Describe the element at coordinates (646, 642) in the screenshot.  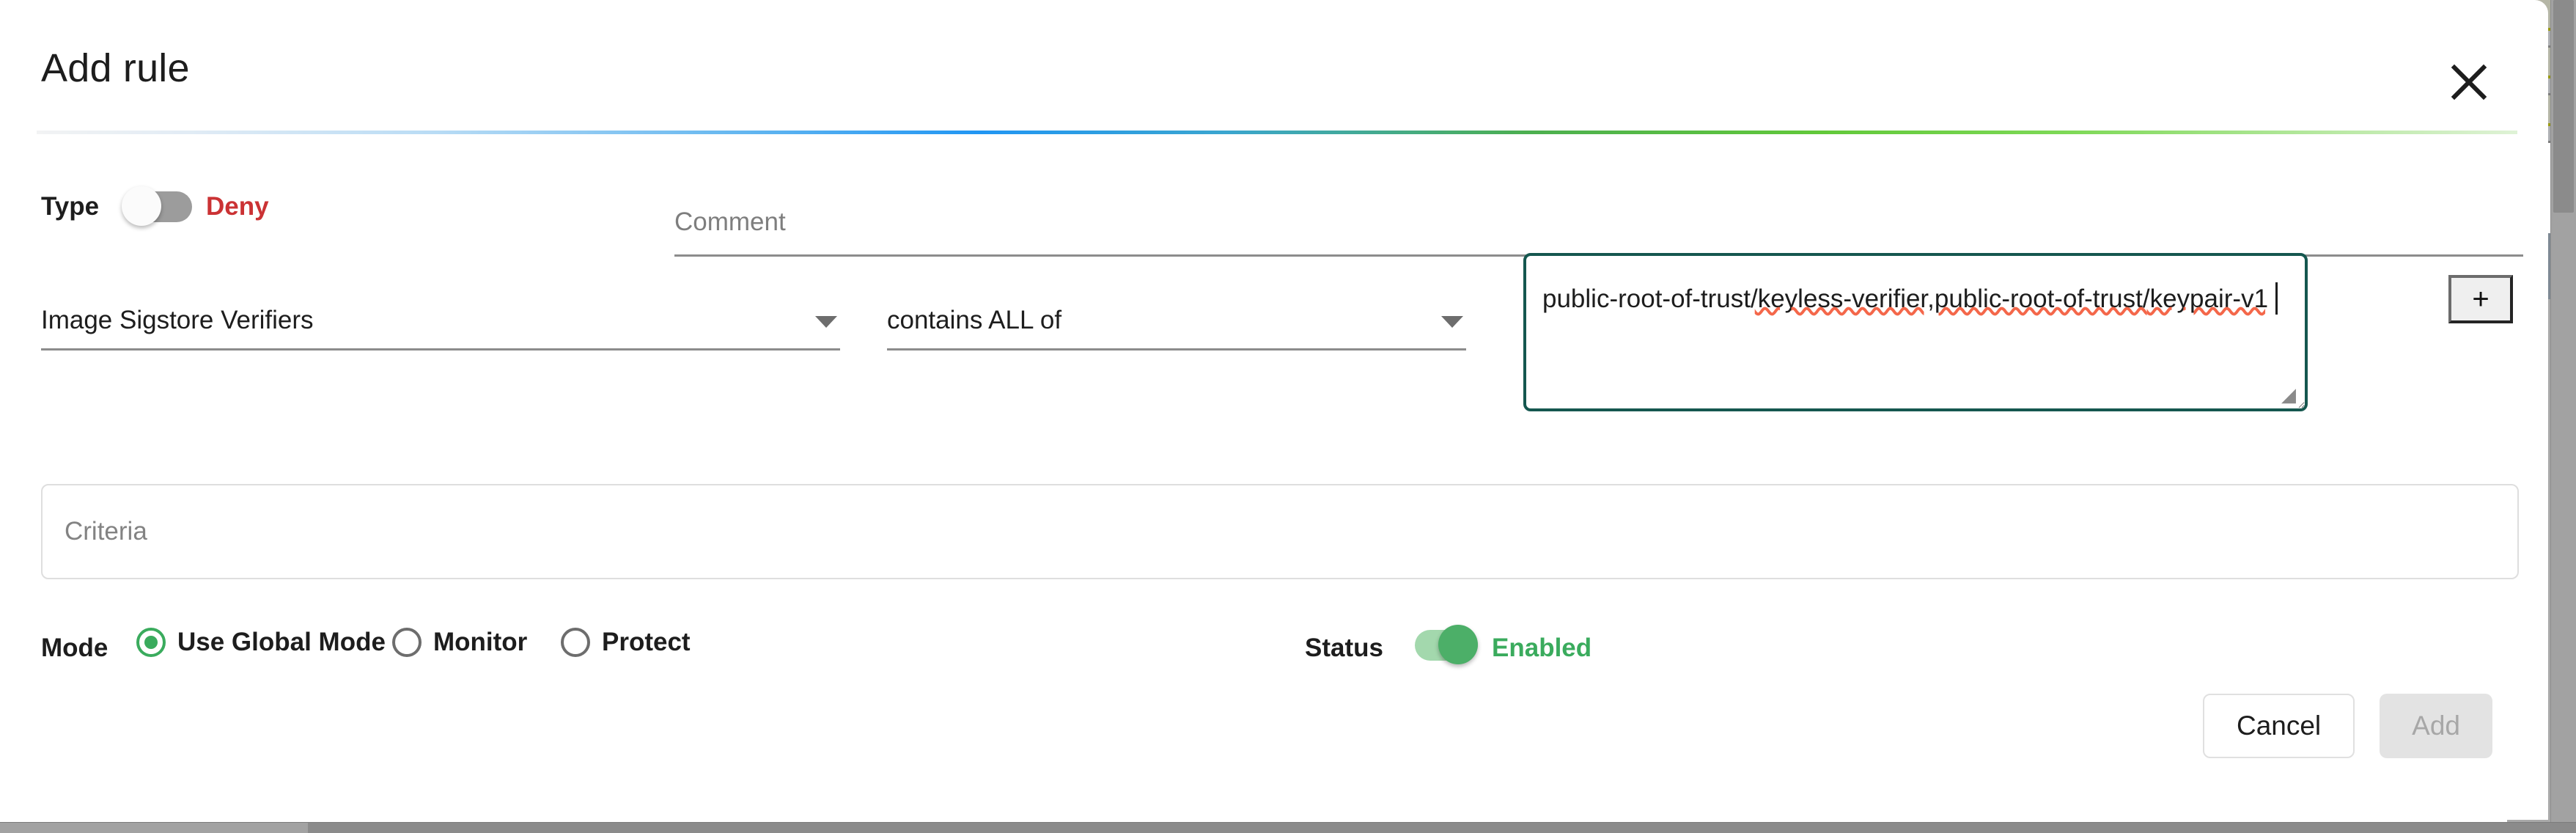
I see `mode-option-label: Protect` at that location.